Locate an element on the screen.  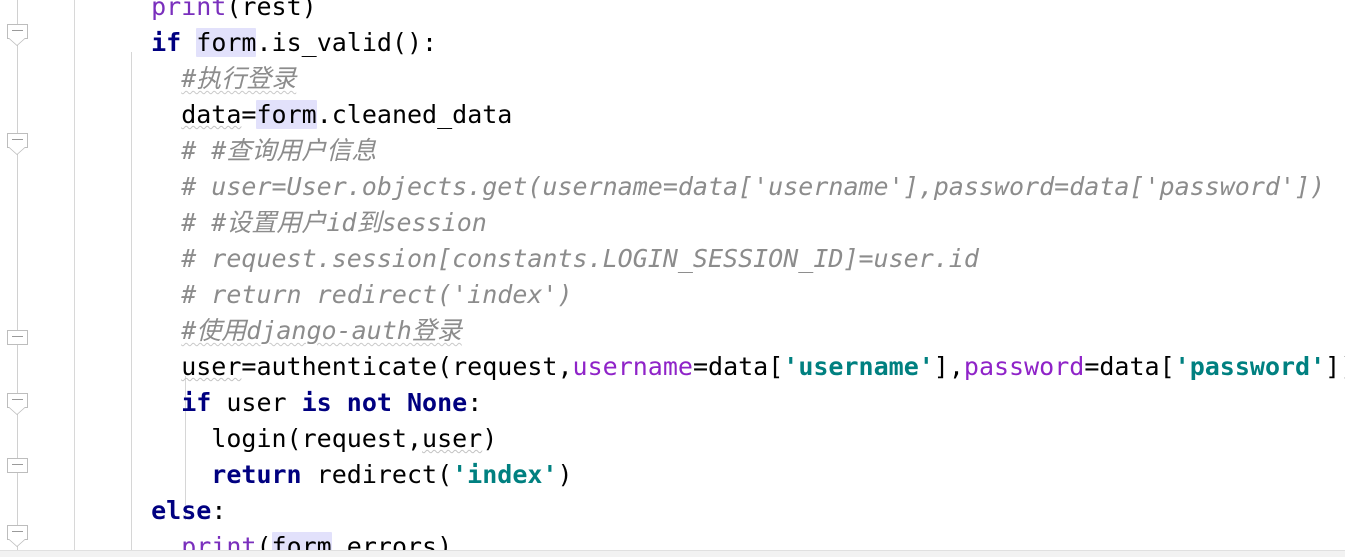
token-kwarg-6: password is located at coordinates (1024, 366).